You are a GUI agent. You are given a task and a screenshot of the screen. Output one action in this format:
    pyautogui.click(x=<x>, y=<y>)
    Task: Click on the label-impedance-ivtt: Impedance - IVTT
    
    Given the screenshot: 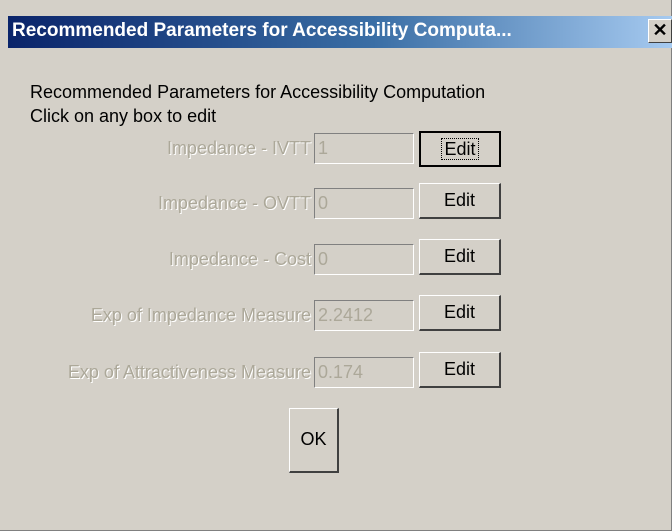 What is the action you would take?
    pyautogui.click(x=238, y=148)
    